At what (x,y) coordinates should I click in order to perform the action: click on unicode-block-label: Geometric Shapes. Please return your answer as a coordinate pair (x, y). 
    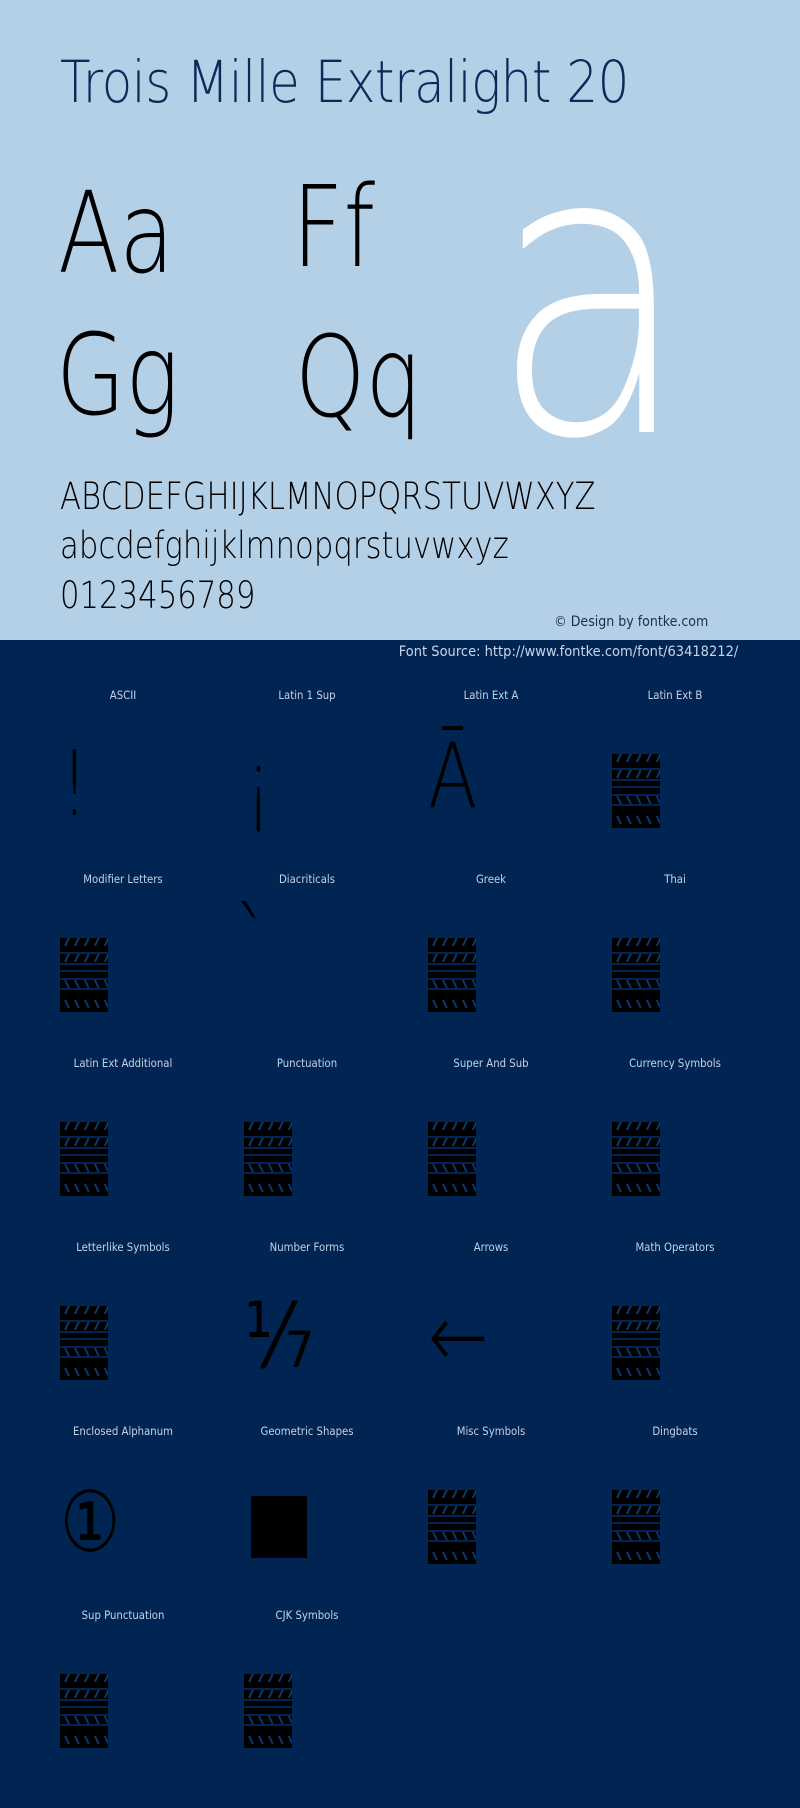
    Looking at the image, I should click on (307, 1431).